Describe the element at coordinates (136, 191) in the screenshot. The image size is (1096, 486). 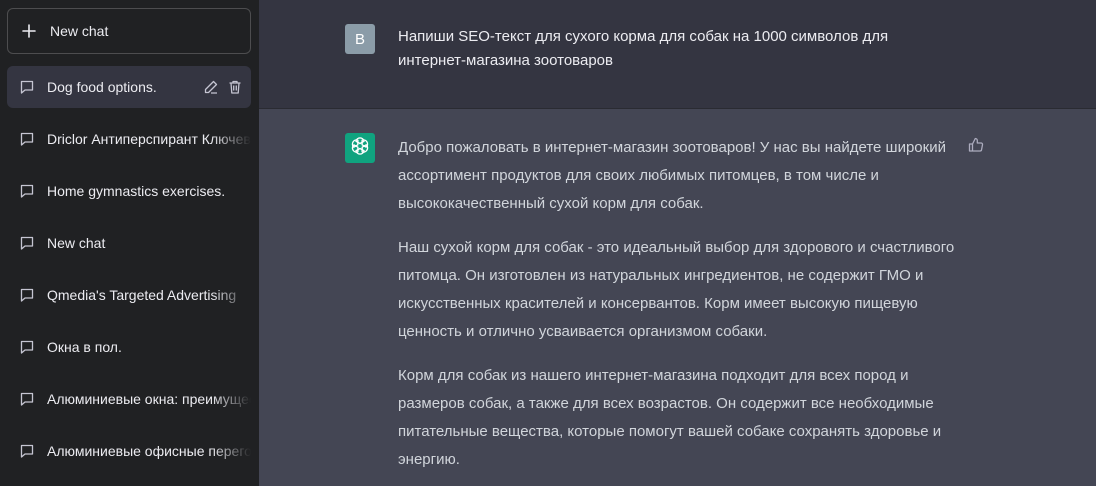
I see `chat-item-label: Home gymnastics exercises.` at that location.